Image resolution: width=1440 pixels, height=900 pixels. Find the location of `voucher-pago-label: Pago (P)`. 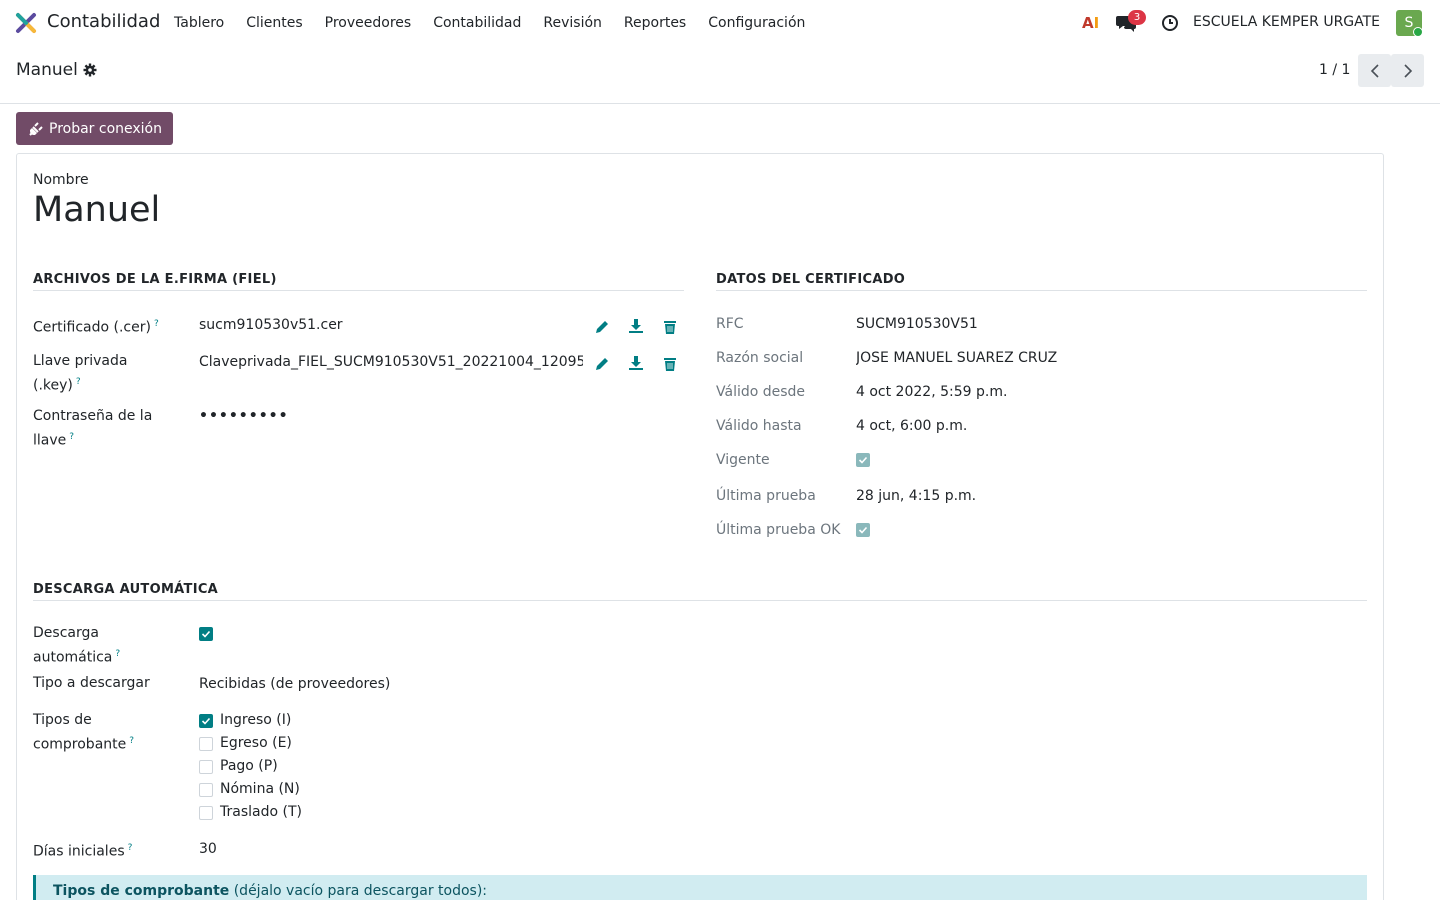

voucher-pago-label: Pago (P) is located at coordinates (249, 766).